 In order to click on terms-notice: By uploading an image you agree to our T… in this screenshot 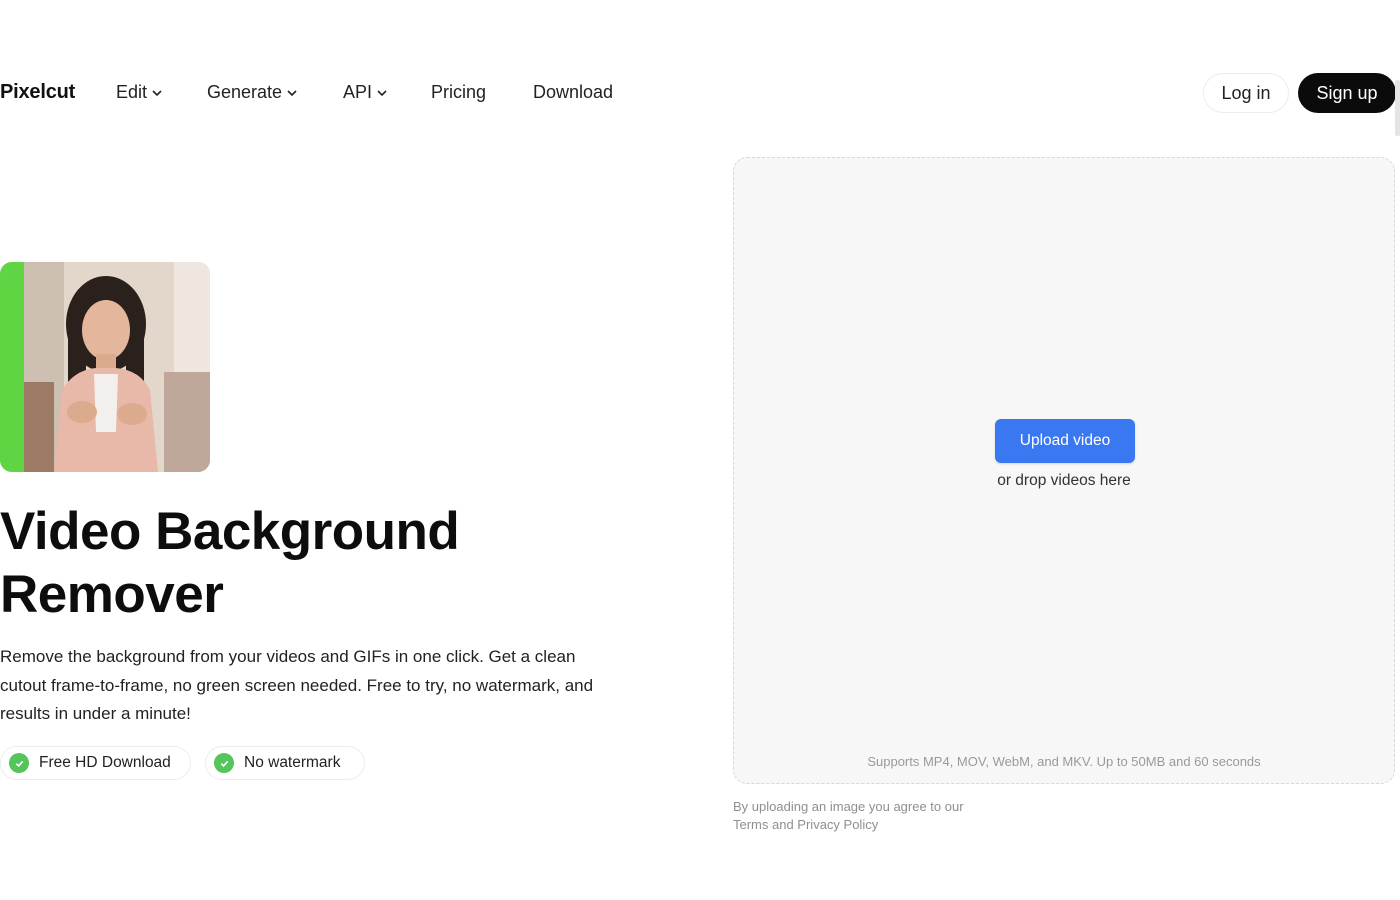, I will do `click(848, 815)`.